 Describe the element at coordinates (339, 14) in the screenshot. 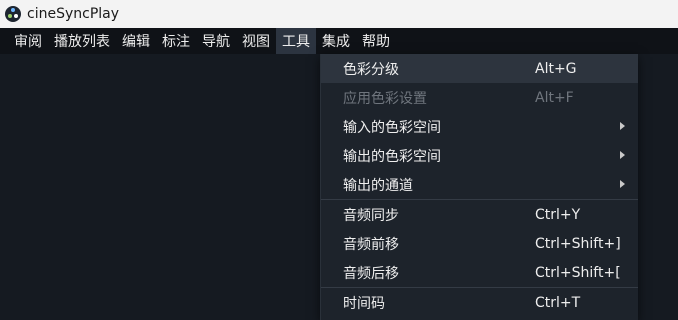

I see `title-bar: cineSyncPlay` at that location.